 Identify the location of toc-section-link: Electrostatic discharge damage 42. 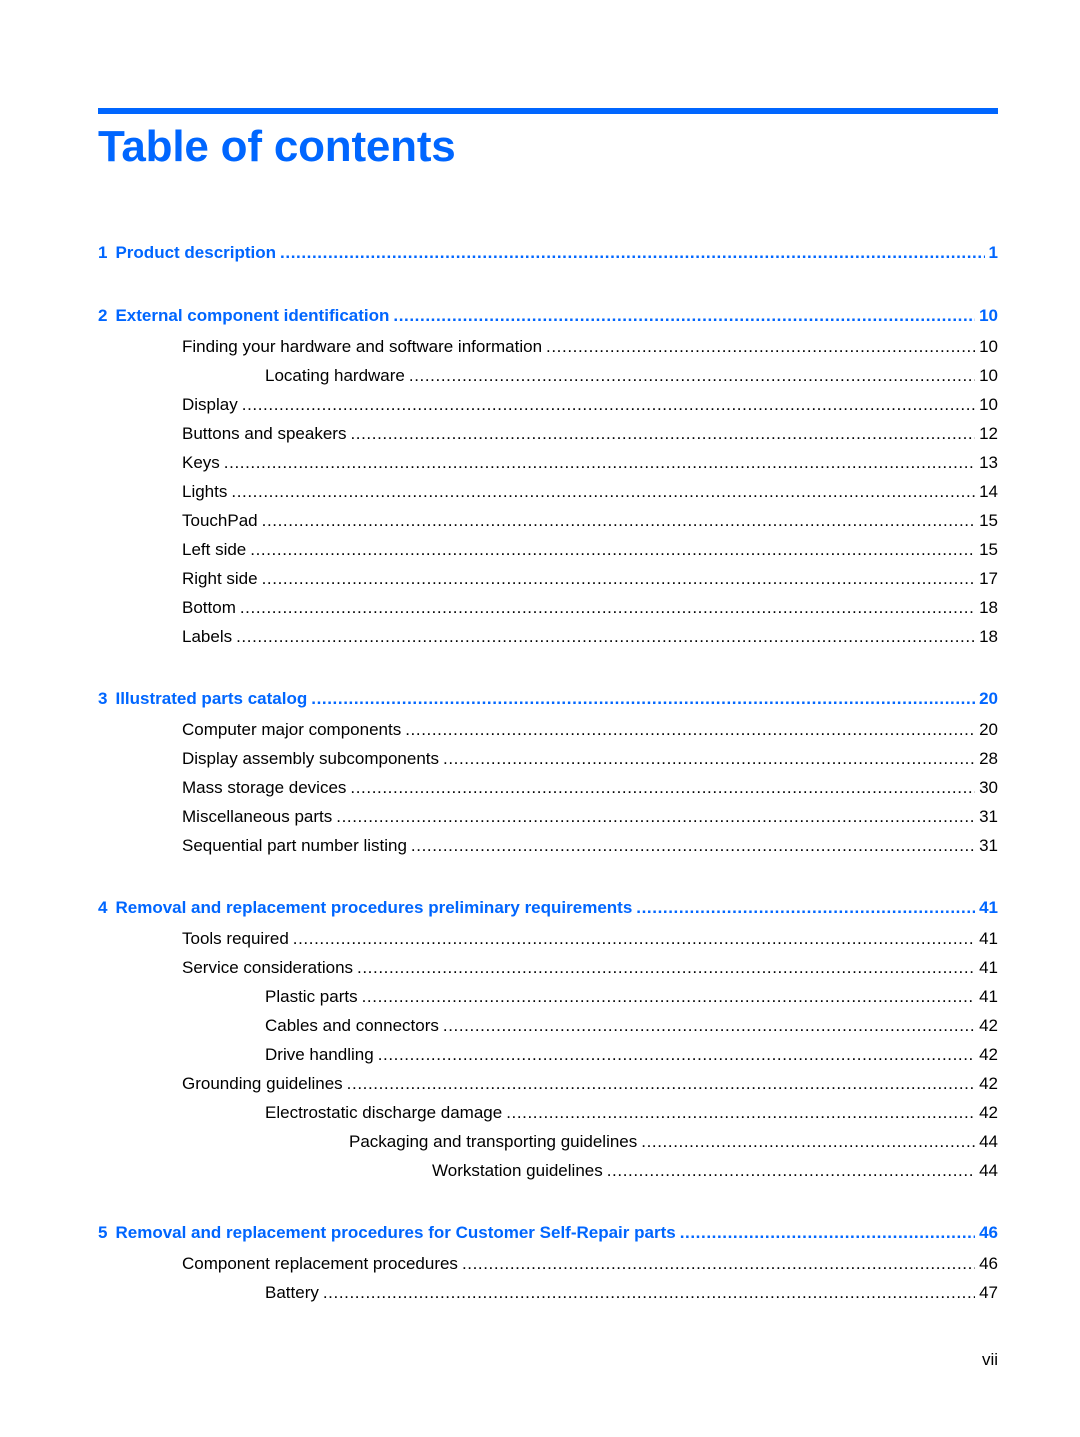
(631, 1113).